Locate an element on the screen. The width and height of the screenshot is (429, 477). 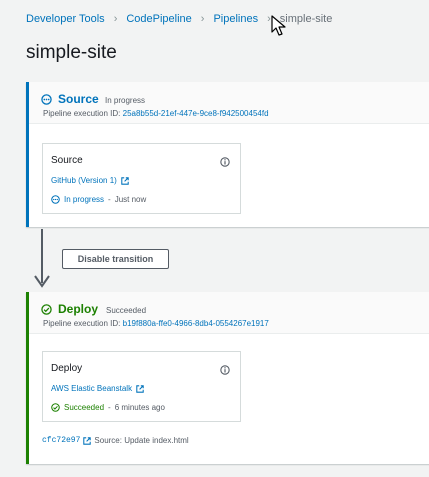
revision-summary: Source: Update index.html is located at coordinates (141, 440).